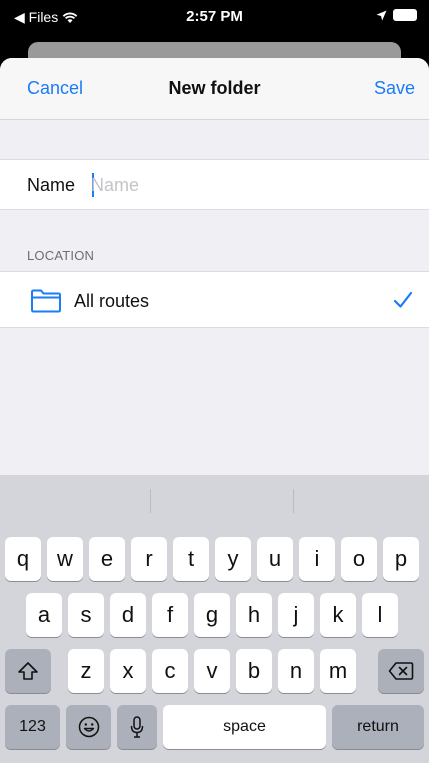 The height and width of the screenshot is (763, 429). I want to click on microphone-icon, so click(137, 727).